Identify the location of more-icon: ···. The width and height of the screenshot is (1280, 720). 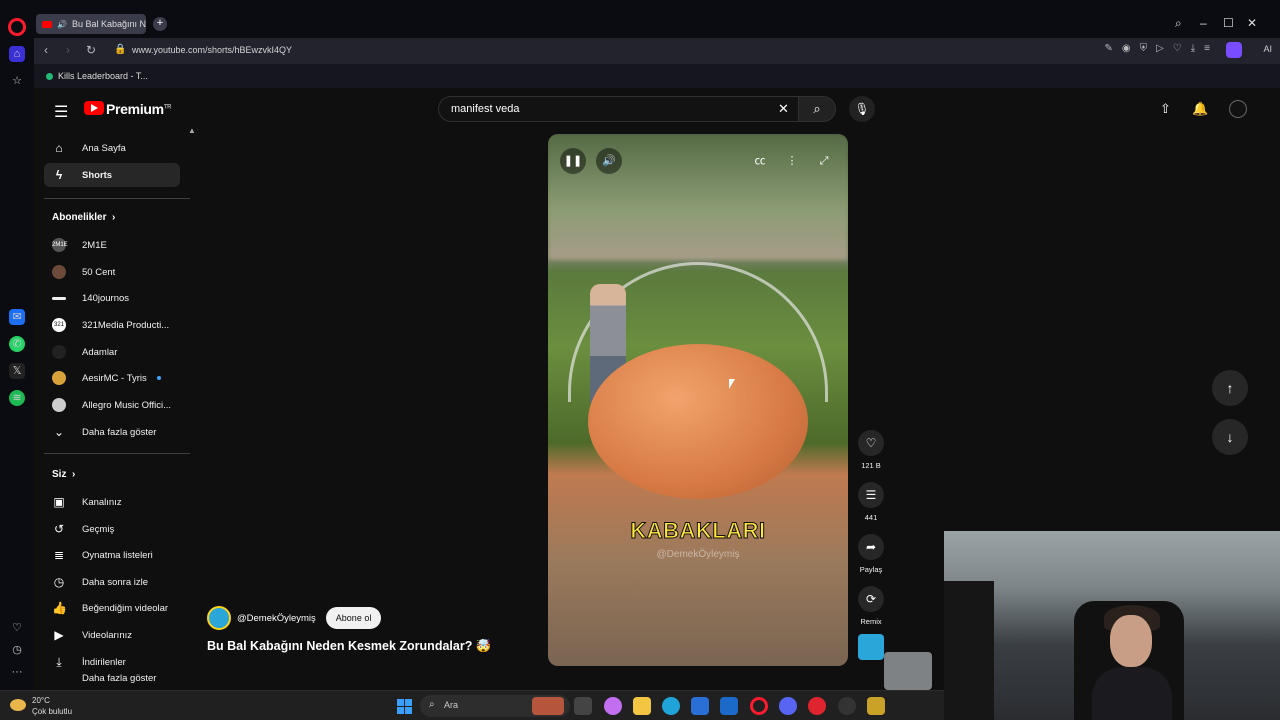
(17, 672).